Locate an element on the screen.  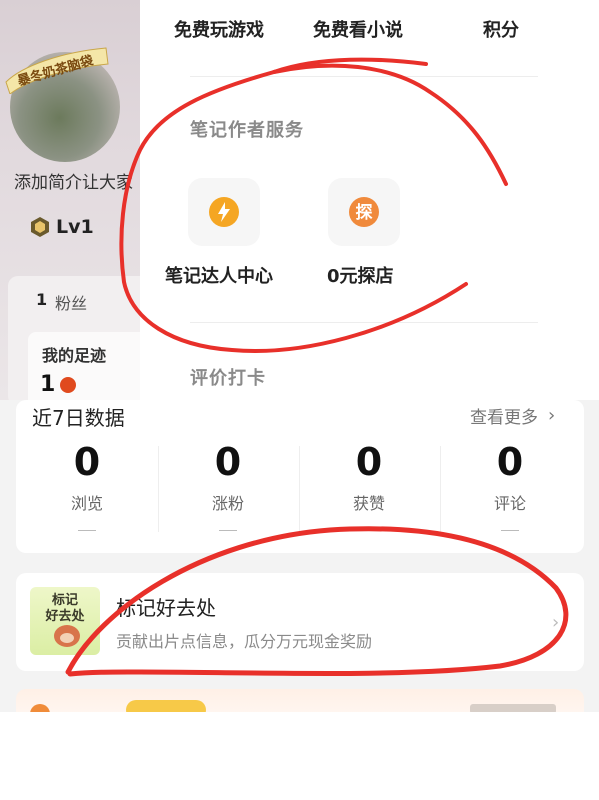
stat-followers: 0 涨粉 is located at coordinates (228, 485).